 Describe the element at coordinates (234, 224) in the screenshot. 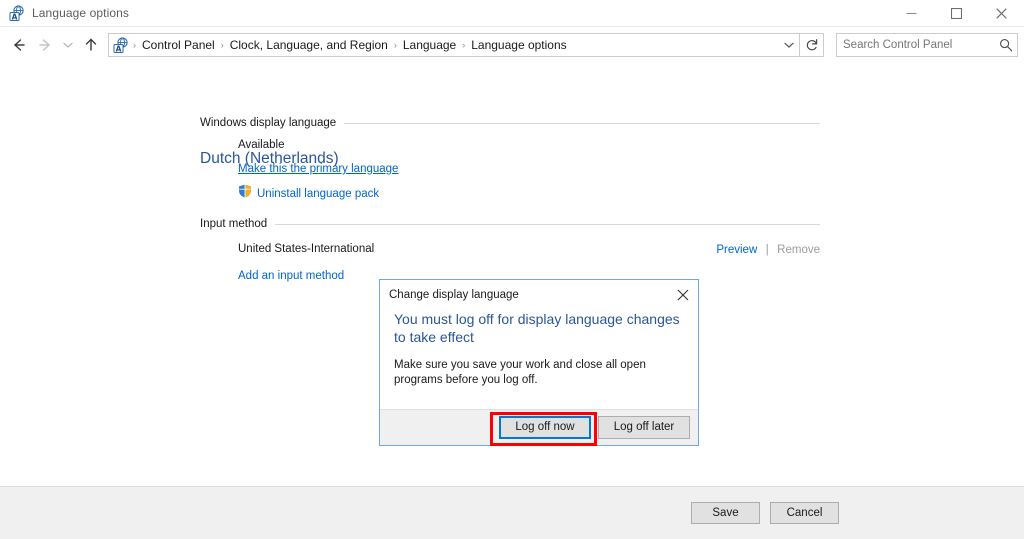

I see `group-label: Input method` at that location.